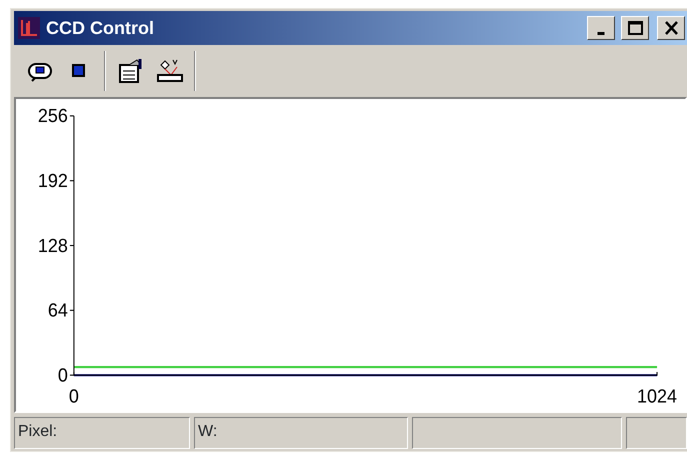 The width and height of the screenshot is (687, 458). I want to click on close-button, so click(671, 28).